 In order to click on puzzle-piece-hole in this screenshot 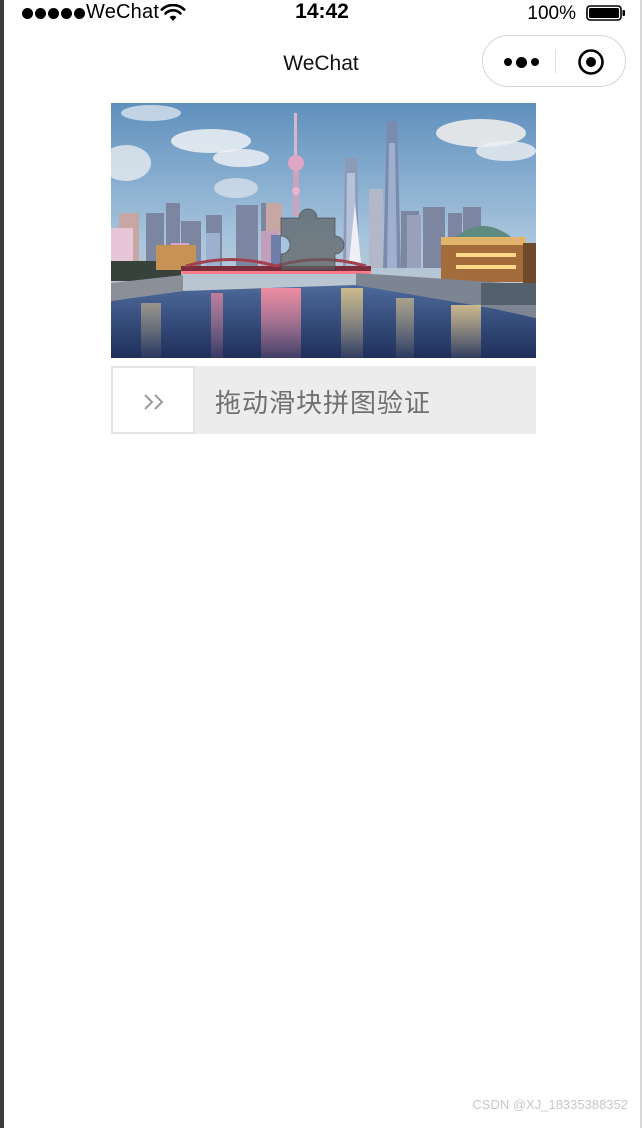, I will do `click(312, 239)`.